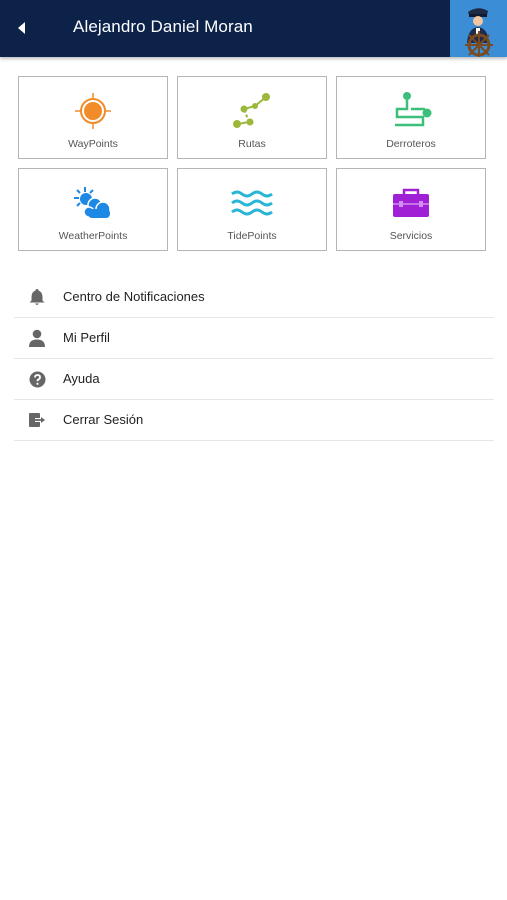 The image size is (507, 900). What do you see at coordinates (93, 111) in the screenshot?
I see `crosshair-target-icon` at bounding box center [93, 111].